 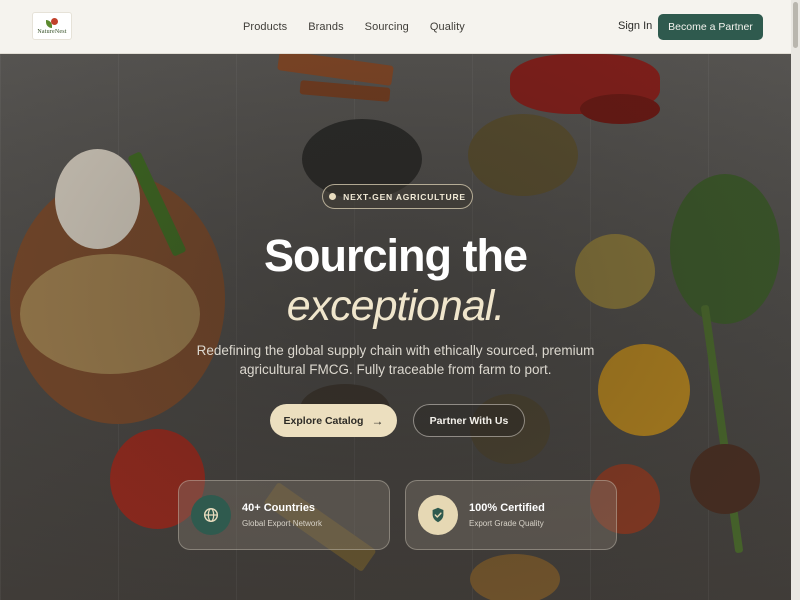 I want to click on hero-badge: NEXT-GEN AGRICULTURE, so click(x=397, y=196).